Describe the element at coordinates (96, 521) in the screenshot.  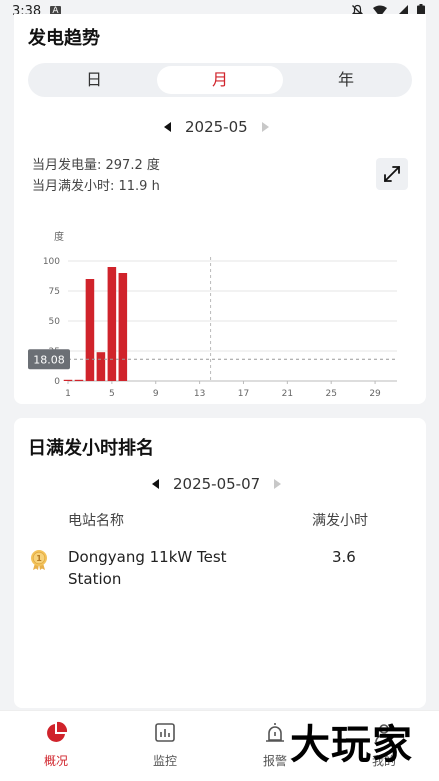
I see `column-station-name: 电站名称` at that location.